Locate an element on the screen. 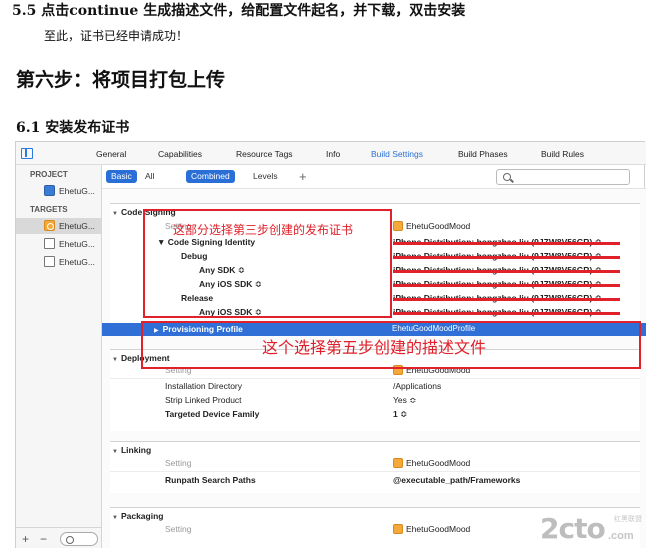 The image size is (654, 548). targeted-device-family-value: 1 ≎ is located at coordinates (400, 414).